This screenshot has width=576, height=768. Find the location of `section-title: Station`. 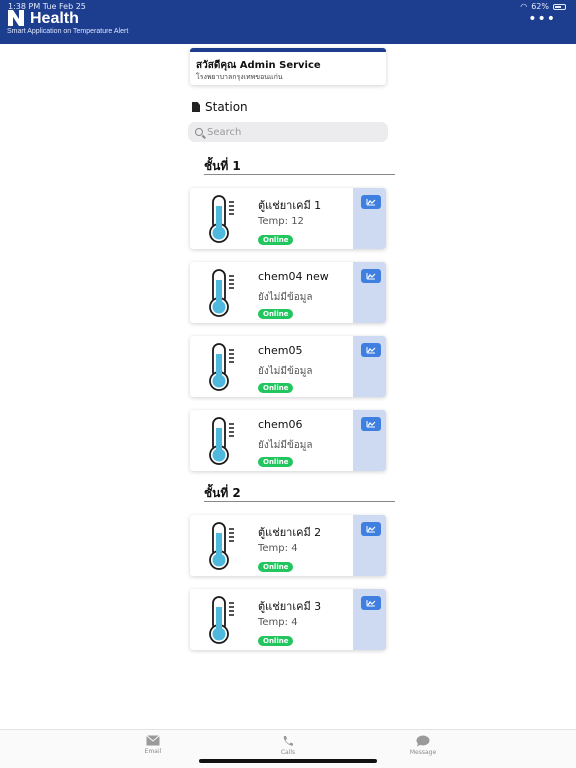

section-title: Station is located at coordinates (226, 107).